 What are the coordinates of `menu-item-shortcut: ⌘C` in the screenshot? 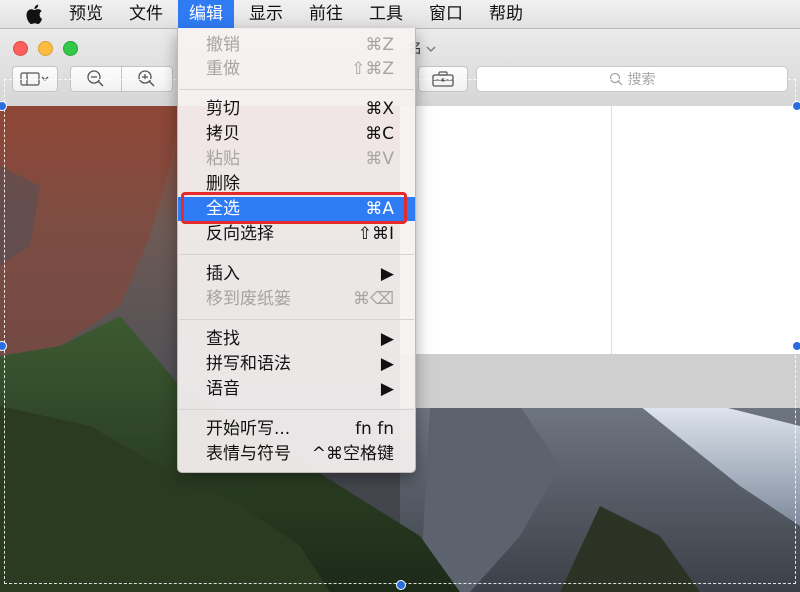 It's located at (379, 134).